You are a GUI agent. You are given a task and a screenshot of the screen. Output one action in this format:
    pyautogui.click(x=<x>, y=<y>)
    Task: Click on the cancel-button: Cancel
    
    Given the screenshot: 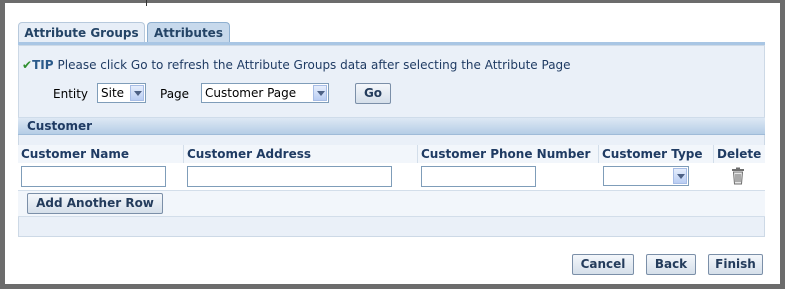 What is the action you would take?
    pyautogui.click(x=603, y=264)
    